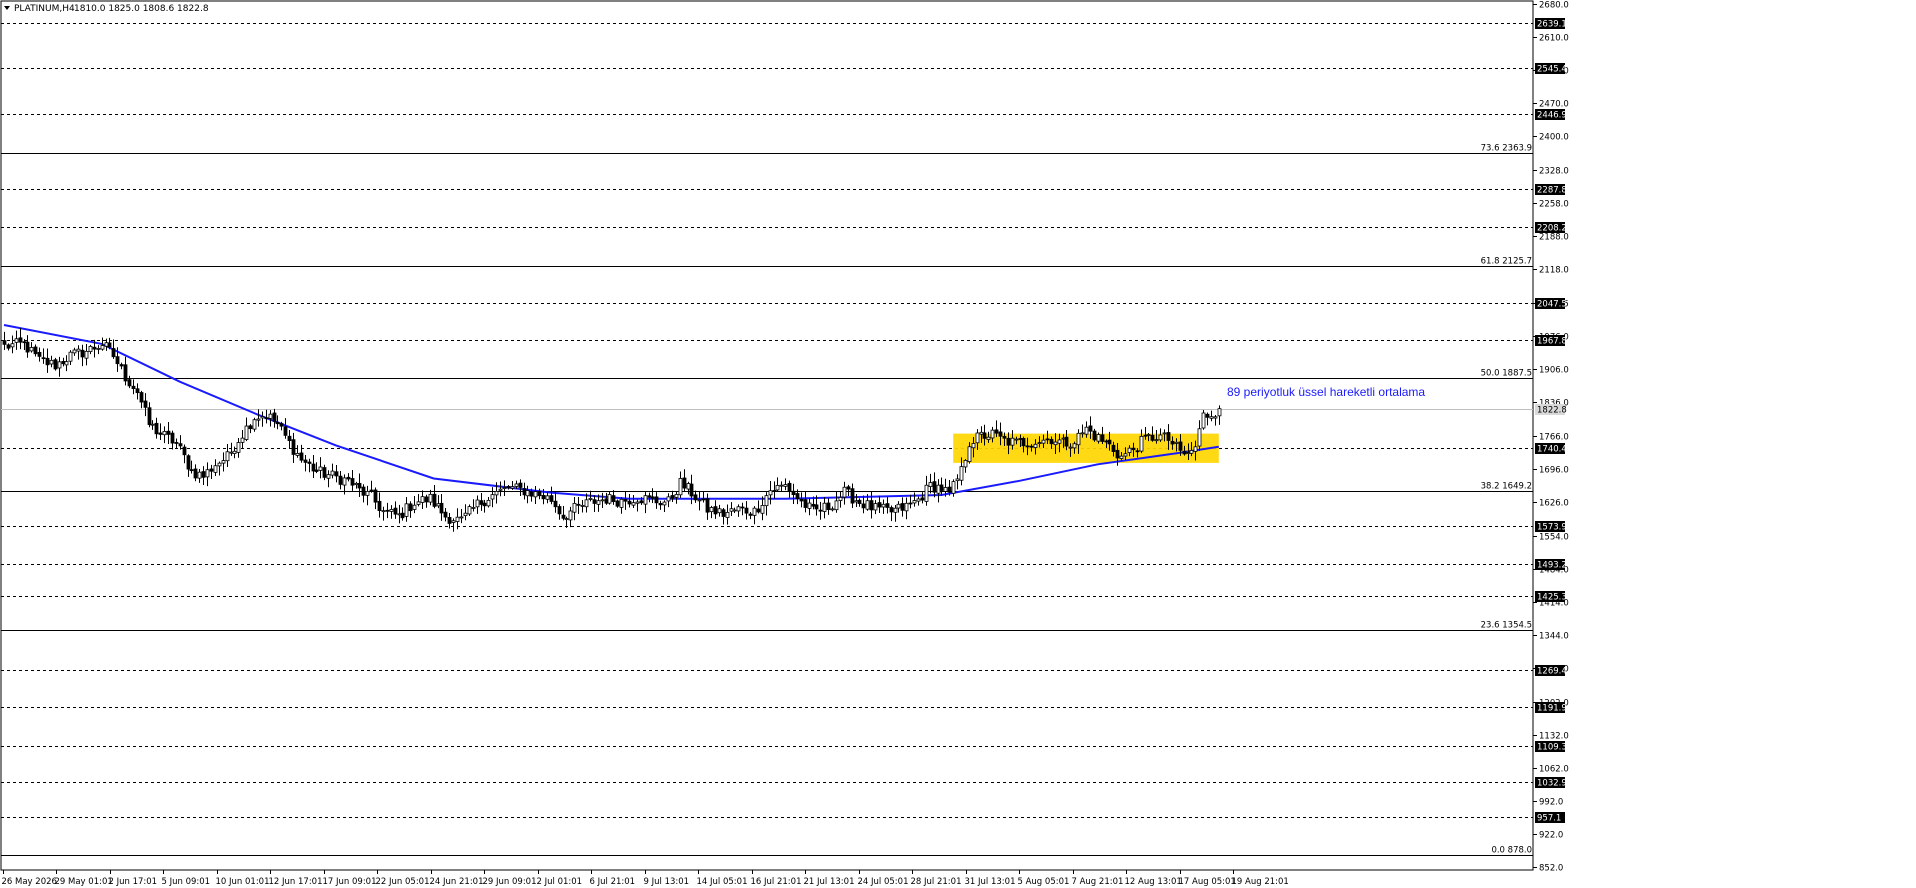  Describe the element at coordinates (829, 882) in the screenshot. I see `x-tick-label: 21 Jul 13:01` at that location.